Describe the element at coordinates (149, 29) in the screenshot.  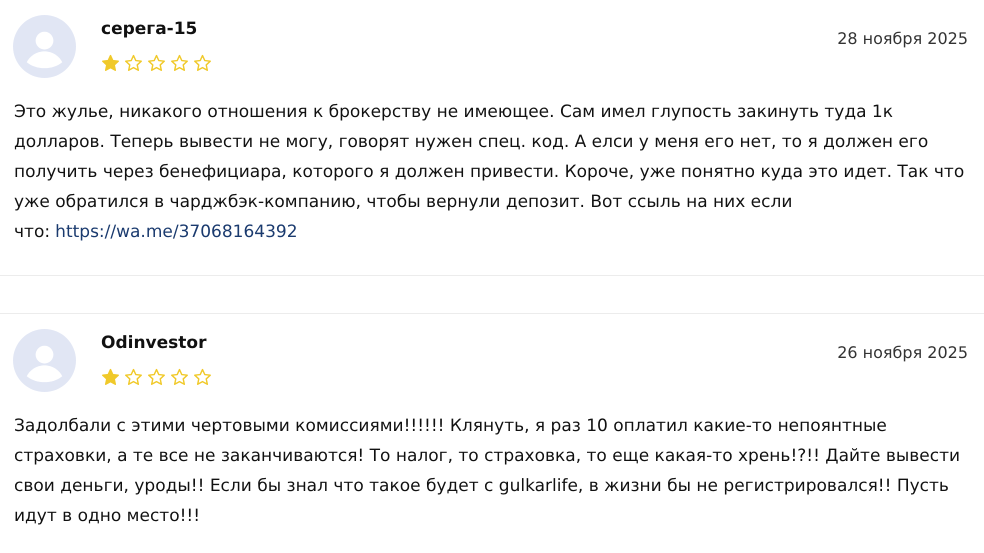
I see `author-name: серега-15` at that location.